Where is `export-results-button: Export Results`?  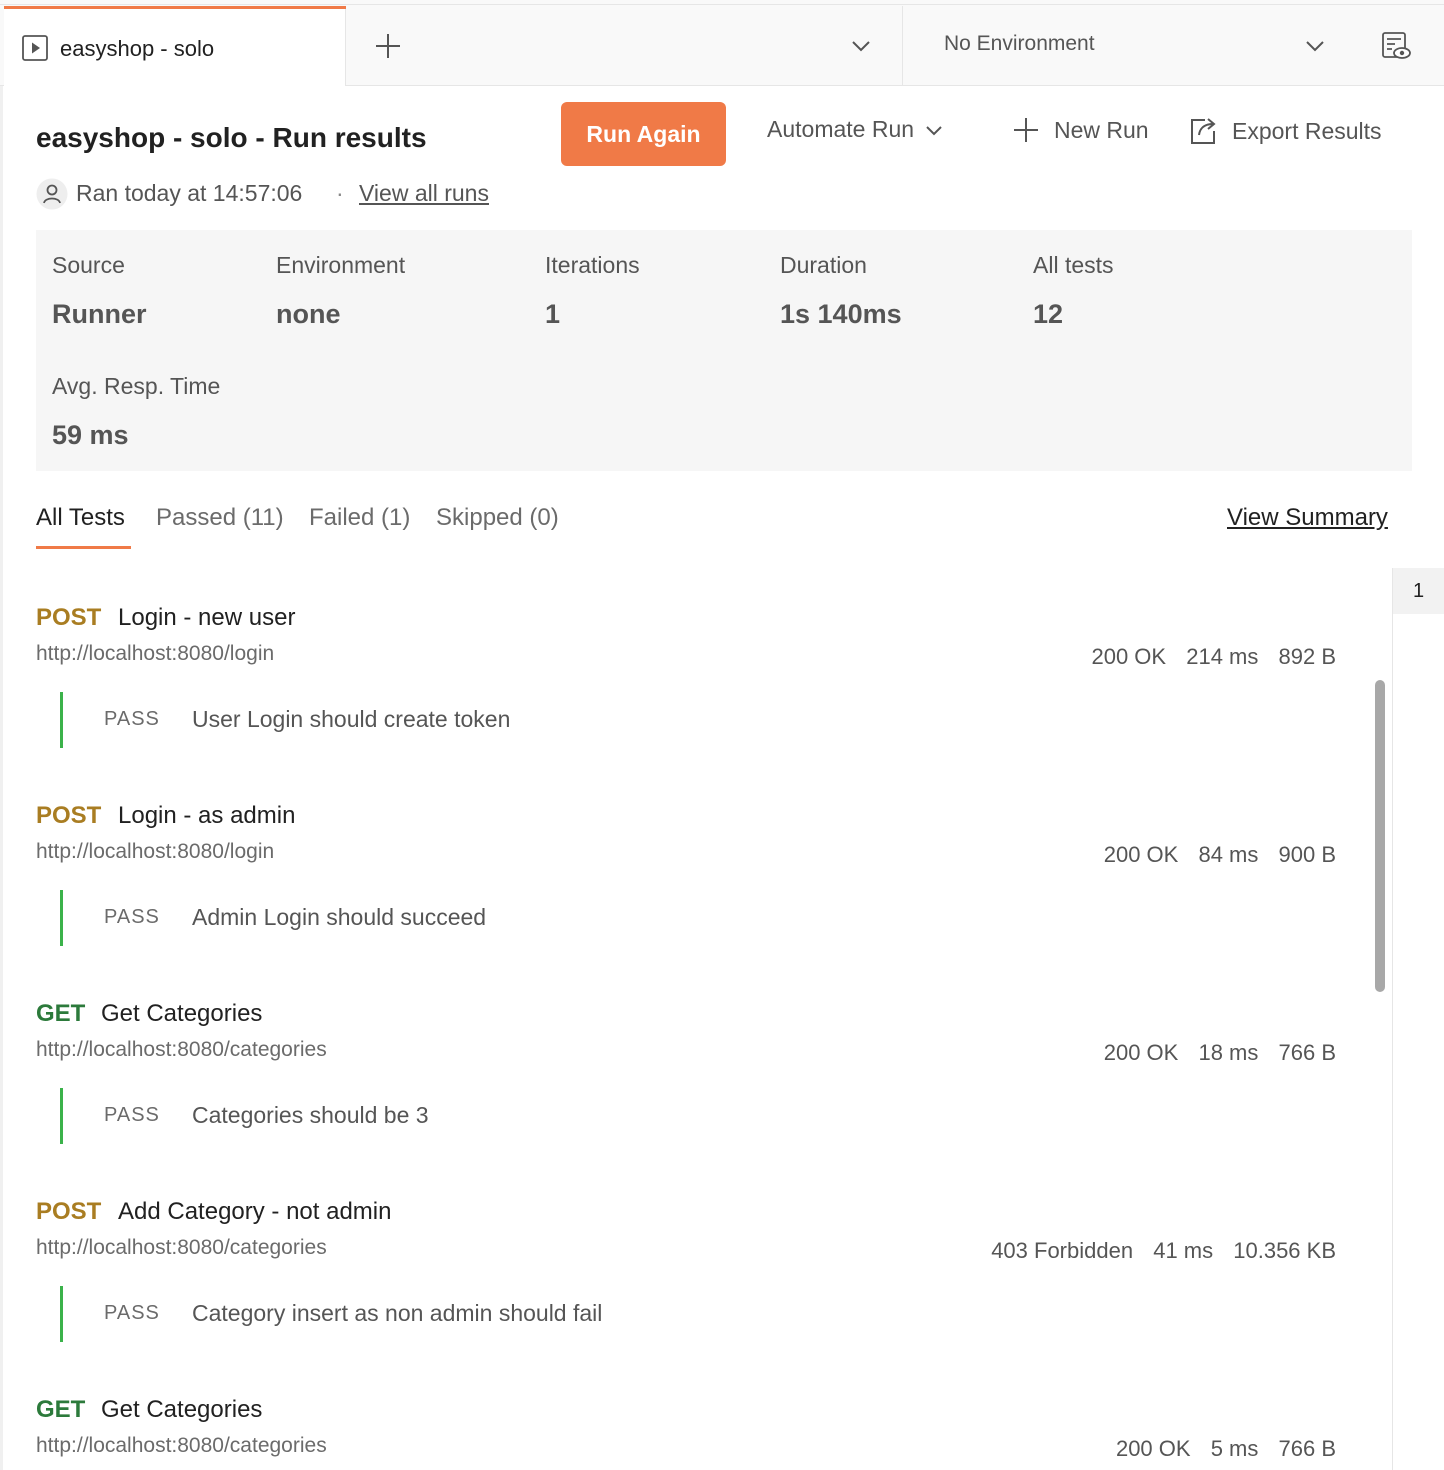
export-results-button: Export Results is located at coordinates (1285, 131).